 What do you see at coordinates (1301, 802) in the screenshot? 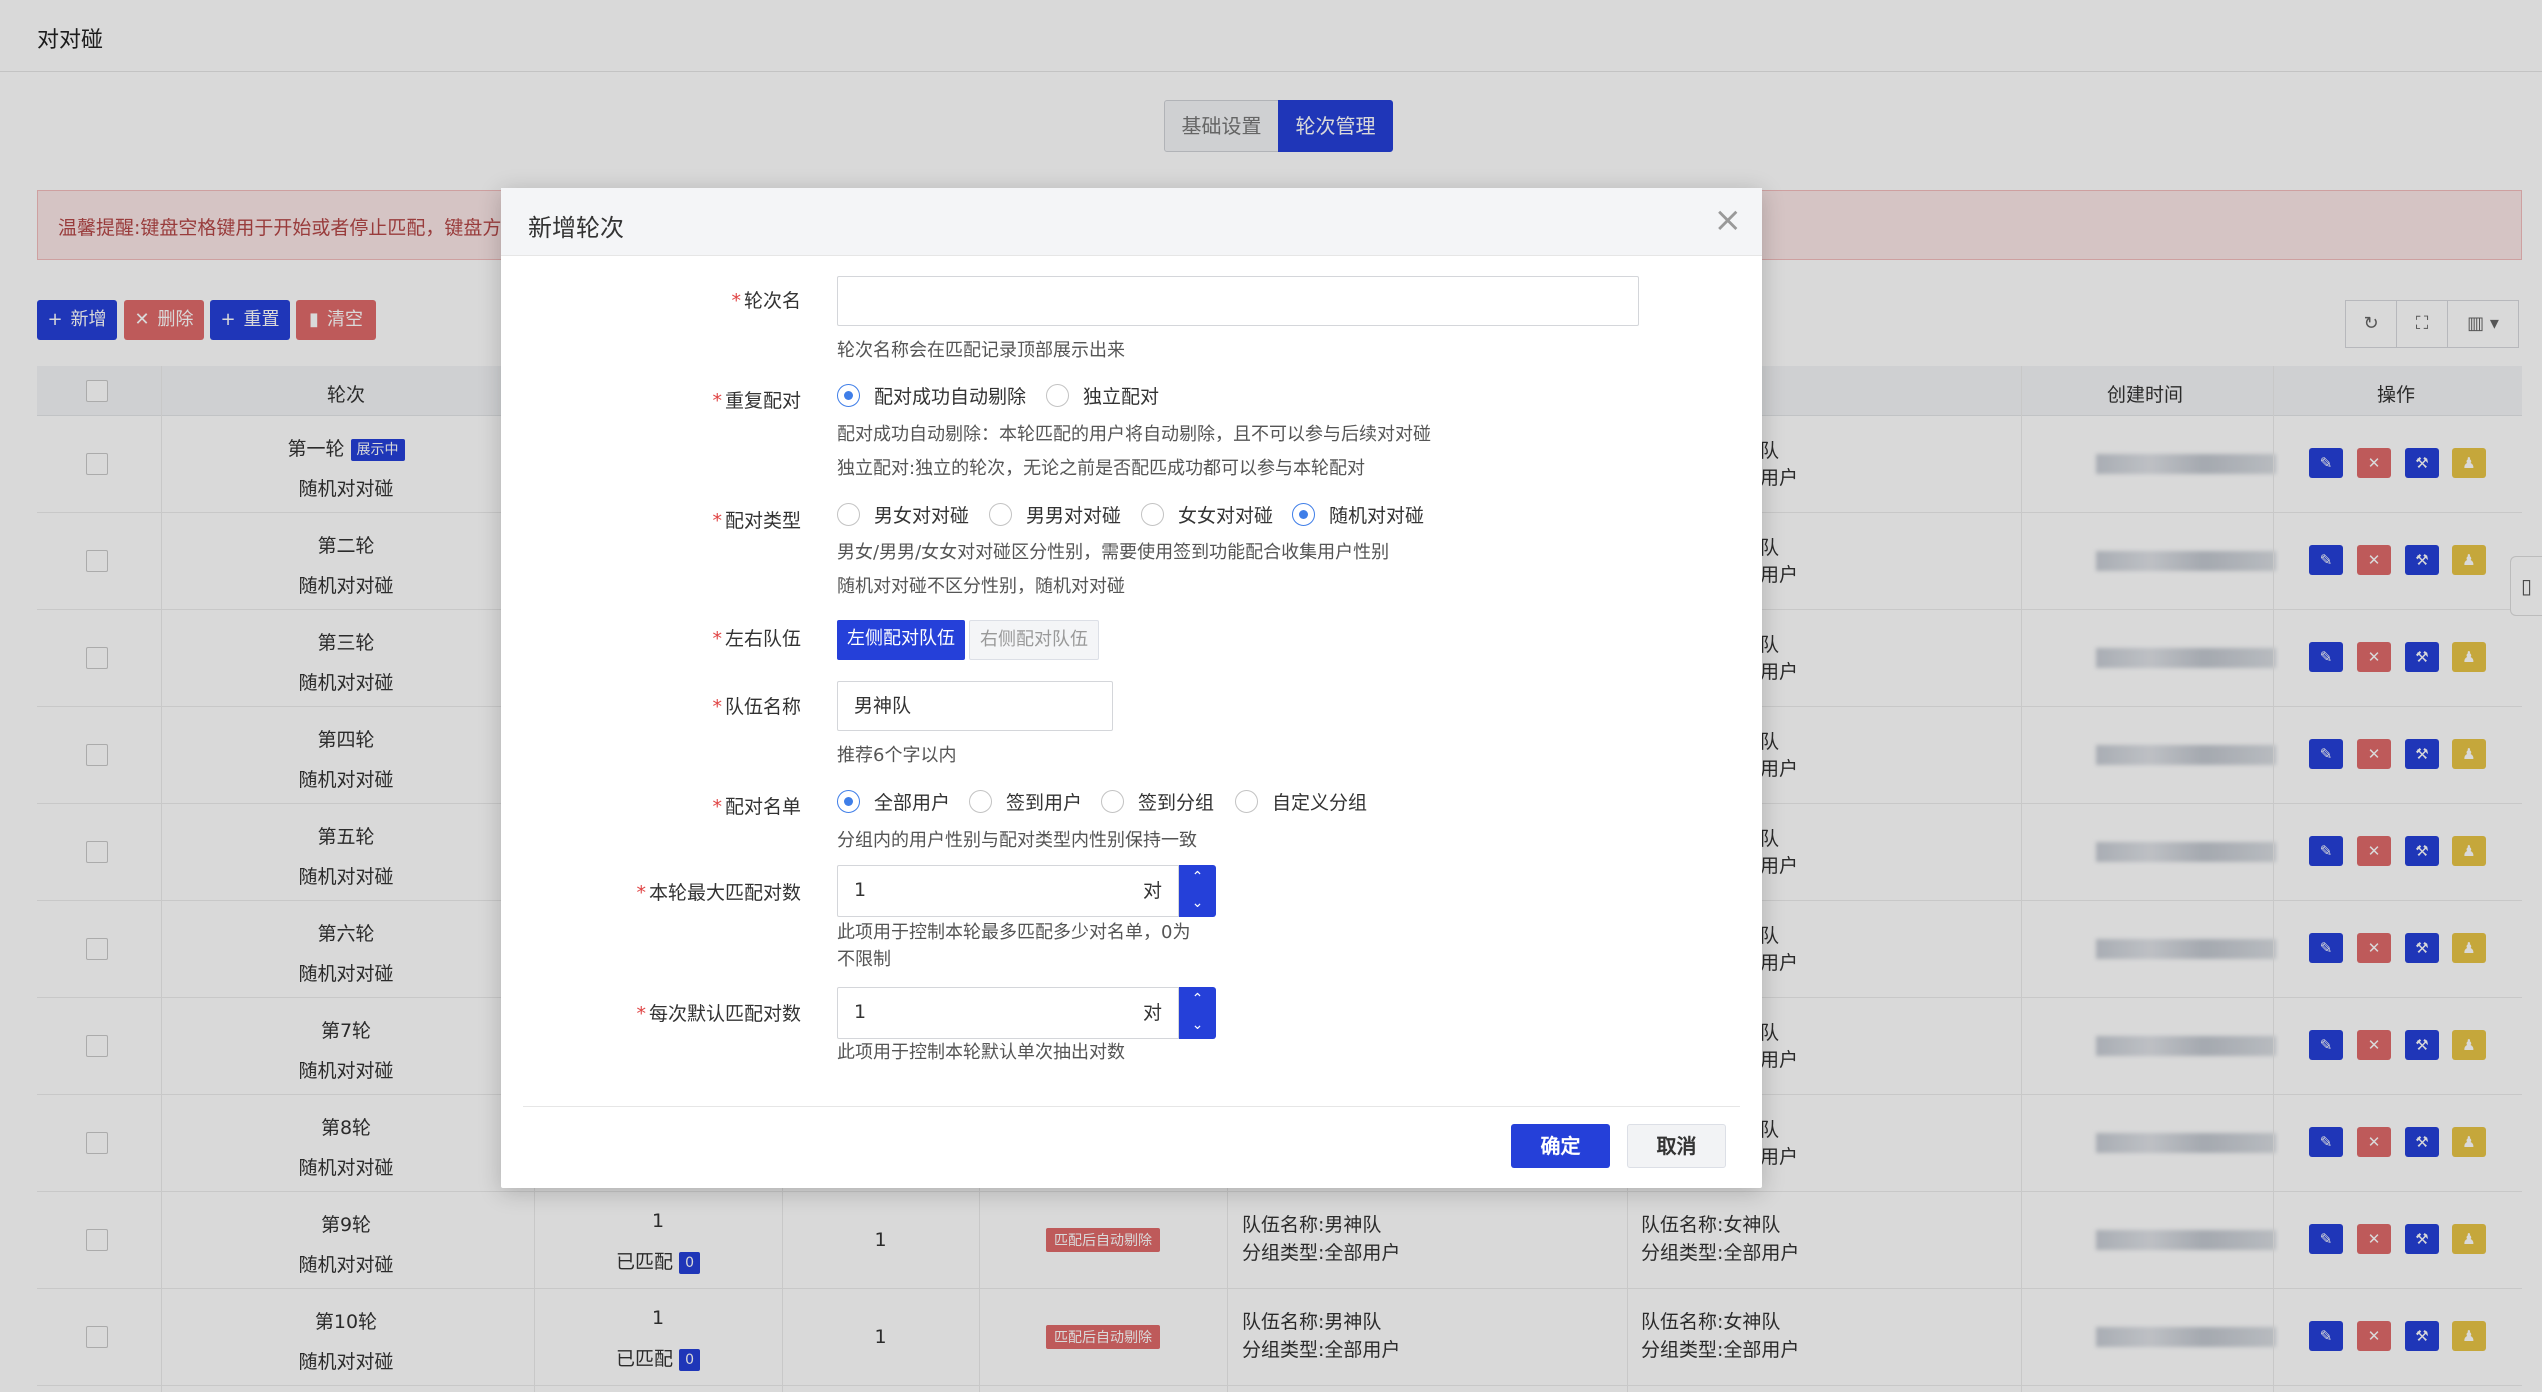
I see `pair-list-option-custom-group: 自定义分组` at bounding box center [1301, 802].